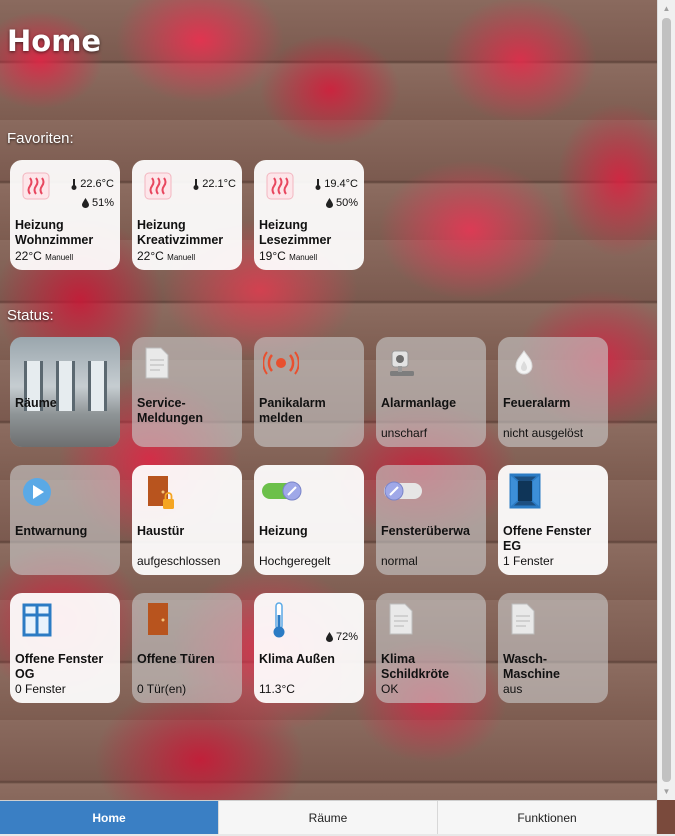 The height and width of the screenshot is (836, 675). Describe the element at coordinates (666, 791) in the screenshot. I see `scroll-down-icon: ▼` at that location.